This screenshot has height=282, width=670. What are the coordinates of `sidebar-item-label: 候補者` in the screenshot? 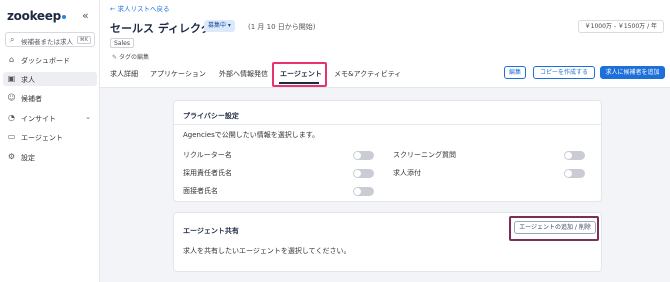 It's located at (31, 99).